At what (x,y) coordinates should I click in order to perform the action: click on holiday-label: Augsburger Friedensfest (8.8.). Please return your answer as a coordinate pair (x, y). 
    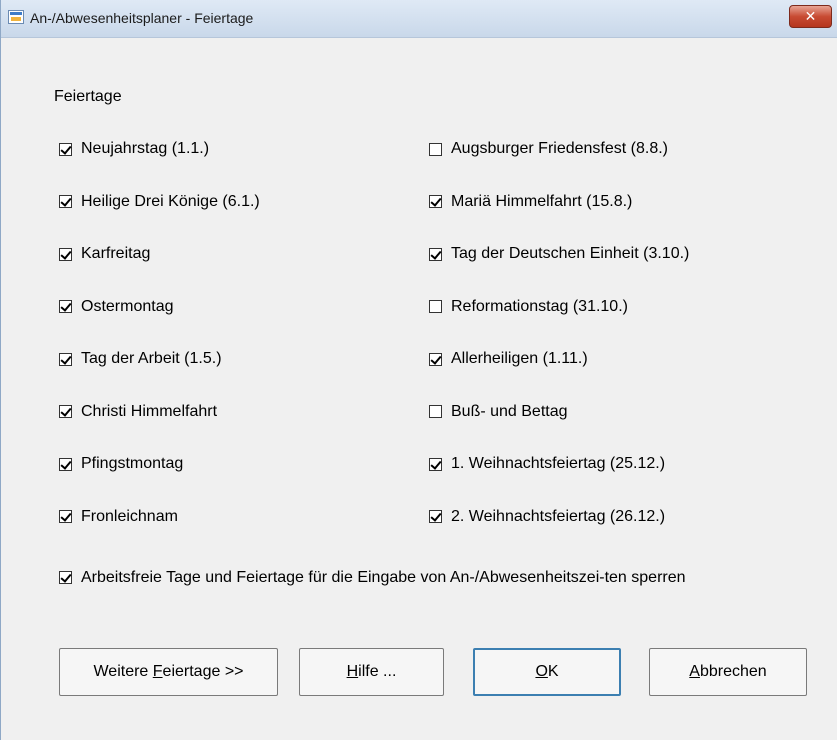
    Looking at the image, I should click on (559, 148).